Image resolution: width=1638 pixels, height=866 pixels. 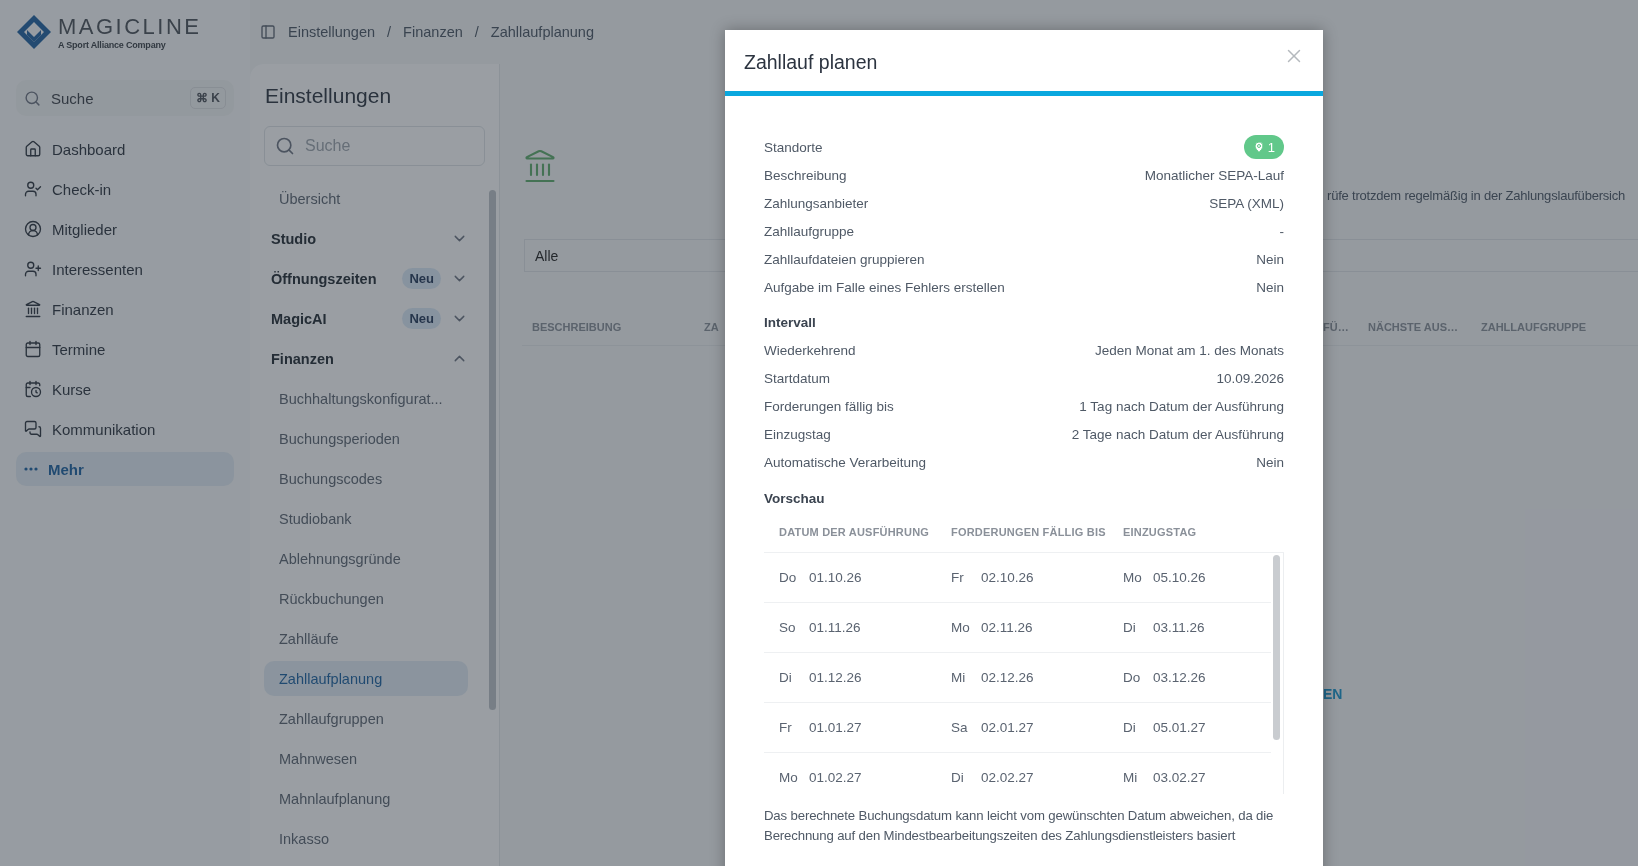 I want to click on settings-group: MagicAI Neu, so click(x=366, y=318).